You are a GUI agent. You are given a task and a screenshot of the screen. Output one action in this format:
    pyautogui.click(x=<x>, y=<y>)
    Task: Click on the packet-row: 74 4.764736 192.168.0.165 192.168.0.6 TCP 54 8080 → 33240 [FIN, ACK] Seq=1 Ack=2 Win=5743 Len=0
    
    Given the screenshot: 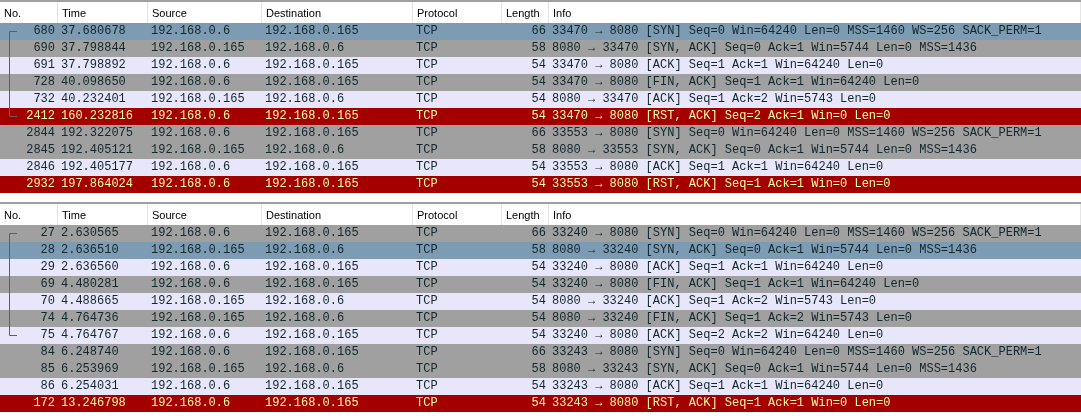 What is the action you would take?
    pyautogui.click(x=540, y=318)
    